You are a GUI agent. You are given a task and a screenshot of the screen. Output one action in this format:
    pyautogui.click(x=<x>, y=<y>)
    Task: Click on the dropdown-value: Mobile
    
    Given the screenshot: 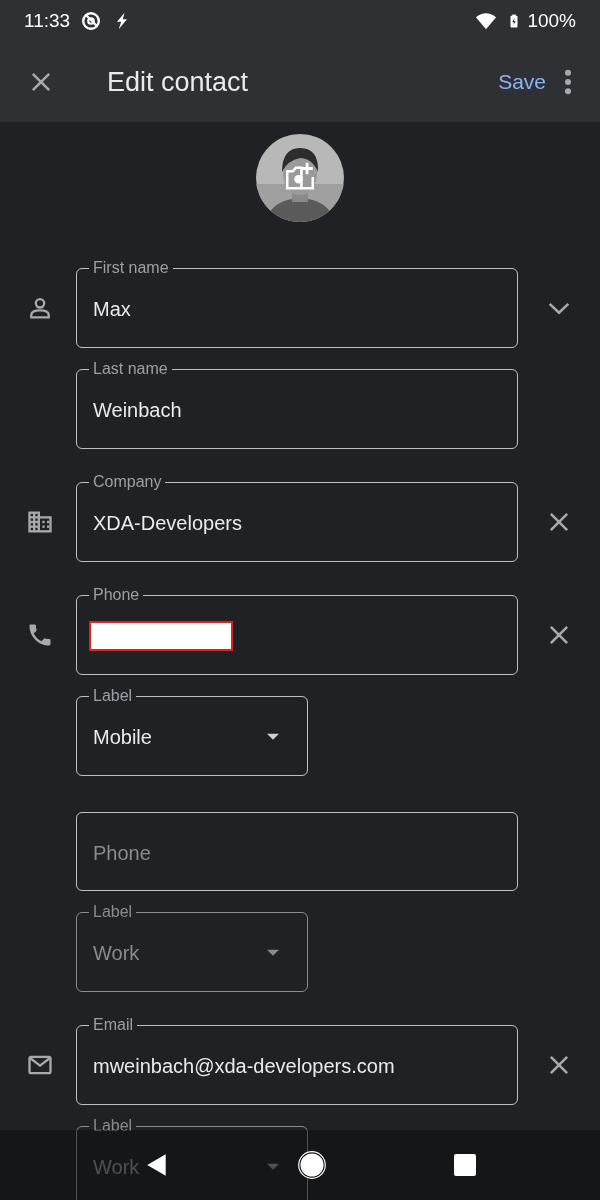 What is the action you would take?
    pyautogui.click(x=122, y=737)
    